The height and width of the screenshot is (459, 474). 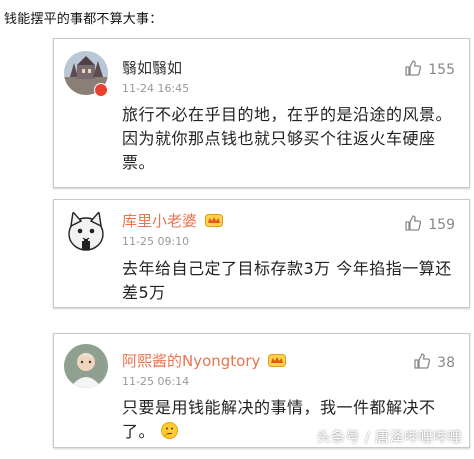 What do you see at coordinates (156, 241) in the screenshot?
I see `comment-time: 11-25 09:10` at bounding box center [156, 241].